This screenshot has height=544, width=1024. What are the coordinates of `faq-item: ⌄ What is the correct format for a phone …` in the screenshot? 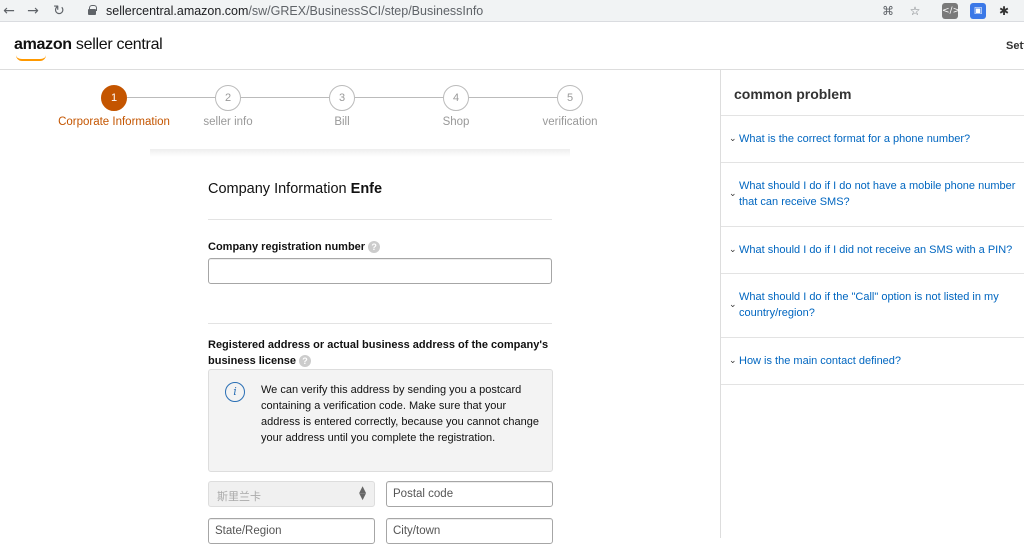 It's located at (876, 139).